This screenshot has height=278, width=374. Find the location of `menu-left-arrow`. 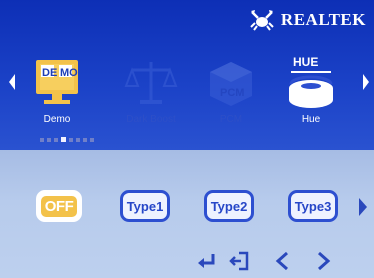

menu-left-arrow is located at coordinates (12, 82).